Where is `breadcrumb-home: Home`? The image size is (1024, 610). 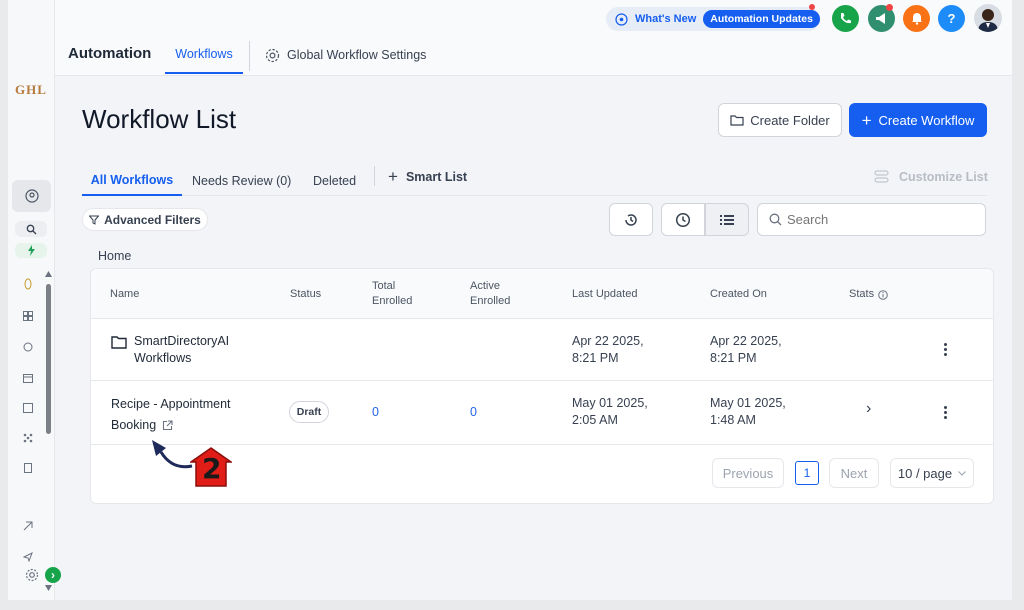 breadcrumb-home: Home is located at coordinates (114, 256).